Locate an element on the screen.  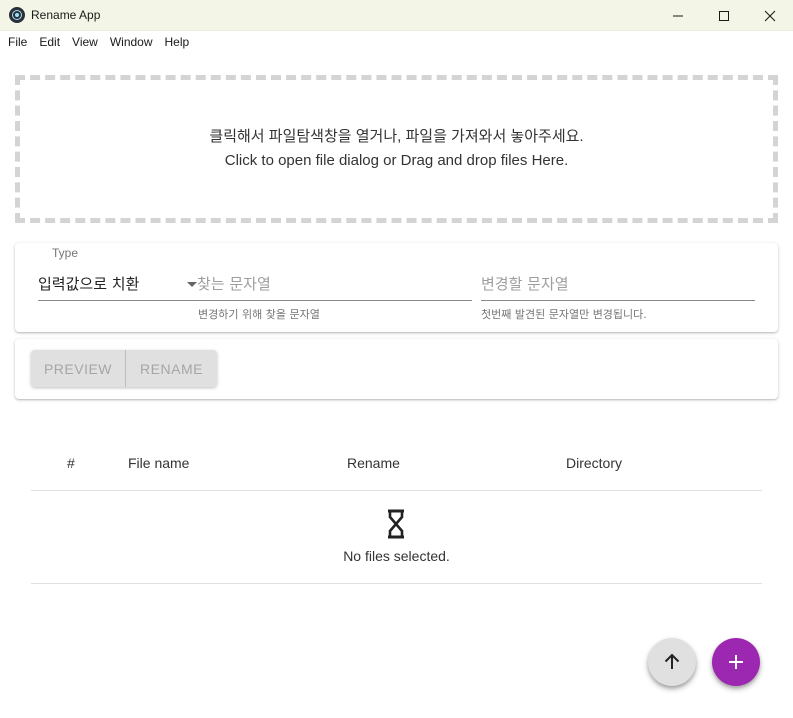
close-icon is located at coordinates (770, 15).